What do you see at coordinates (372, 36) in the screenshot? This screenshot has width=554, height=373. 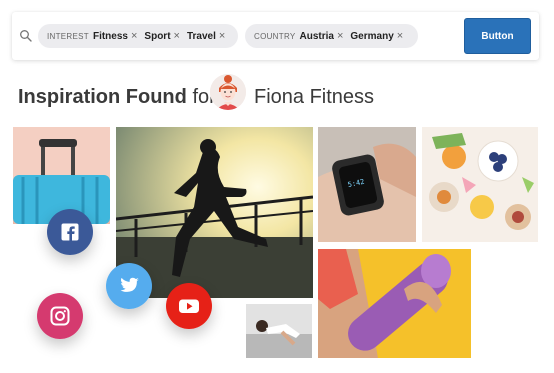 I see `chip-germany: Germany` at bounding box center [372, 36].